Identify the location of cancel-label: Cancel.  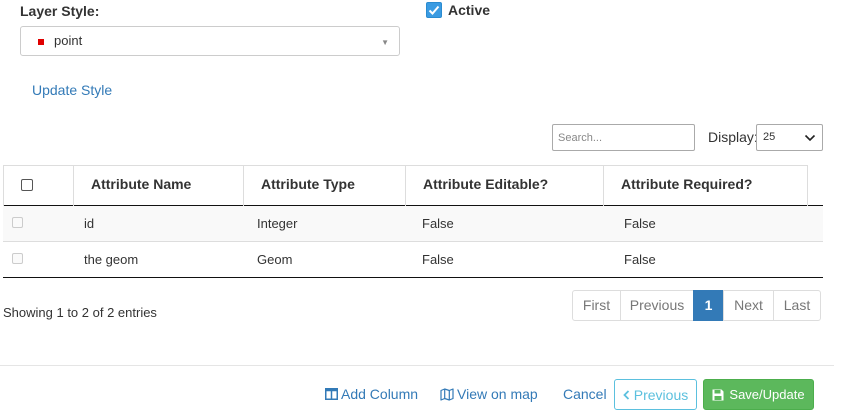
(585, 394).